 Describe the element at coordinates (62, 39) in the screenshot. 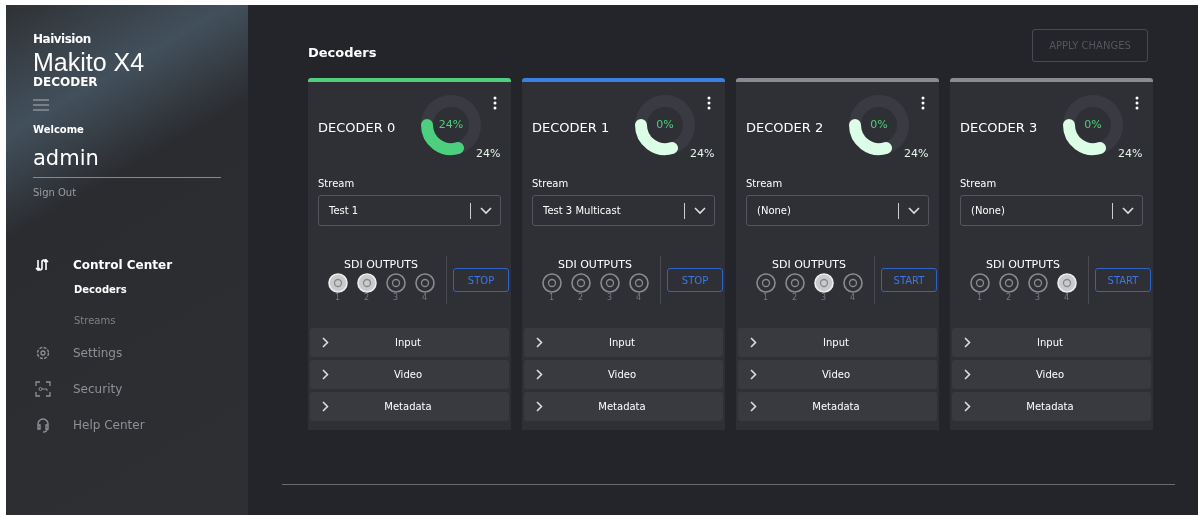

I see `company-logo: Haivision` at that location.